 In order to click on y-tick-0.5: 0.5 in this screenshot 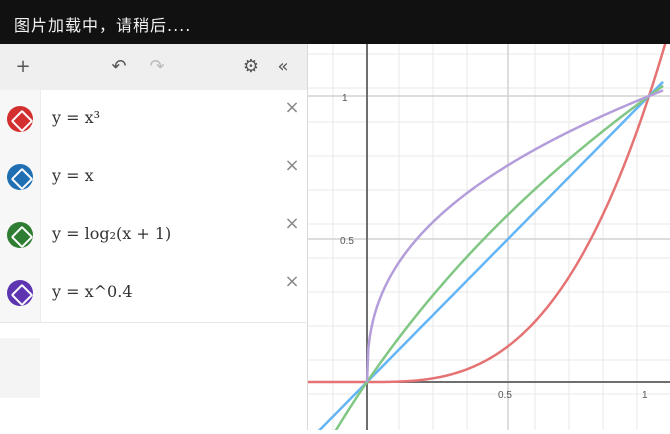, I will do `click(347, 241)`.